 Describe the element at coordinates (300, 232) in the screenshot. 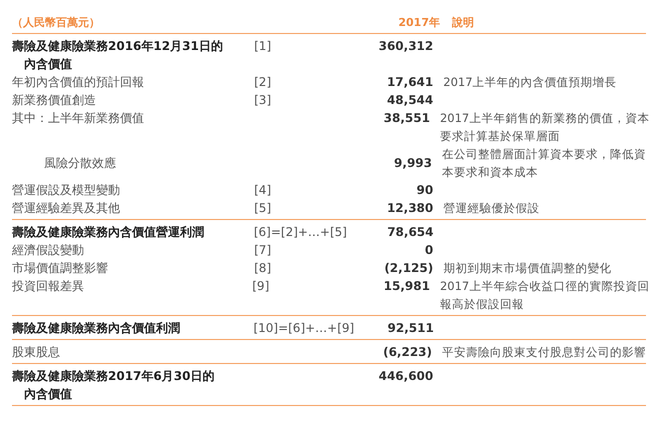

I see `reference-label: [6]=[2]+…+[5]` at that location.